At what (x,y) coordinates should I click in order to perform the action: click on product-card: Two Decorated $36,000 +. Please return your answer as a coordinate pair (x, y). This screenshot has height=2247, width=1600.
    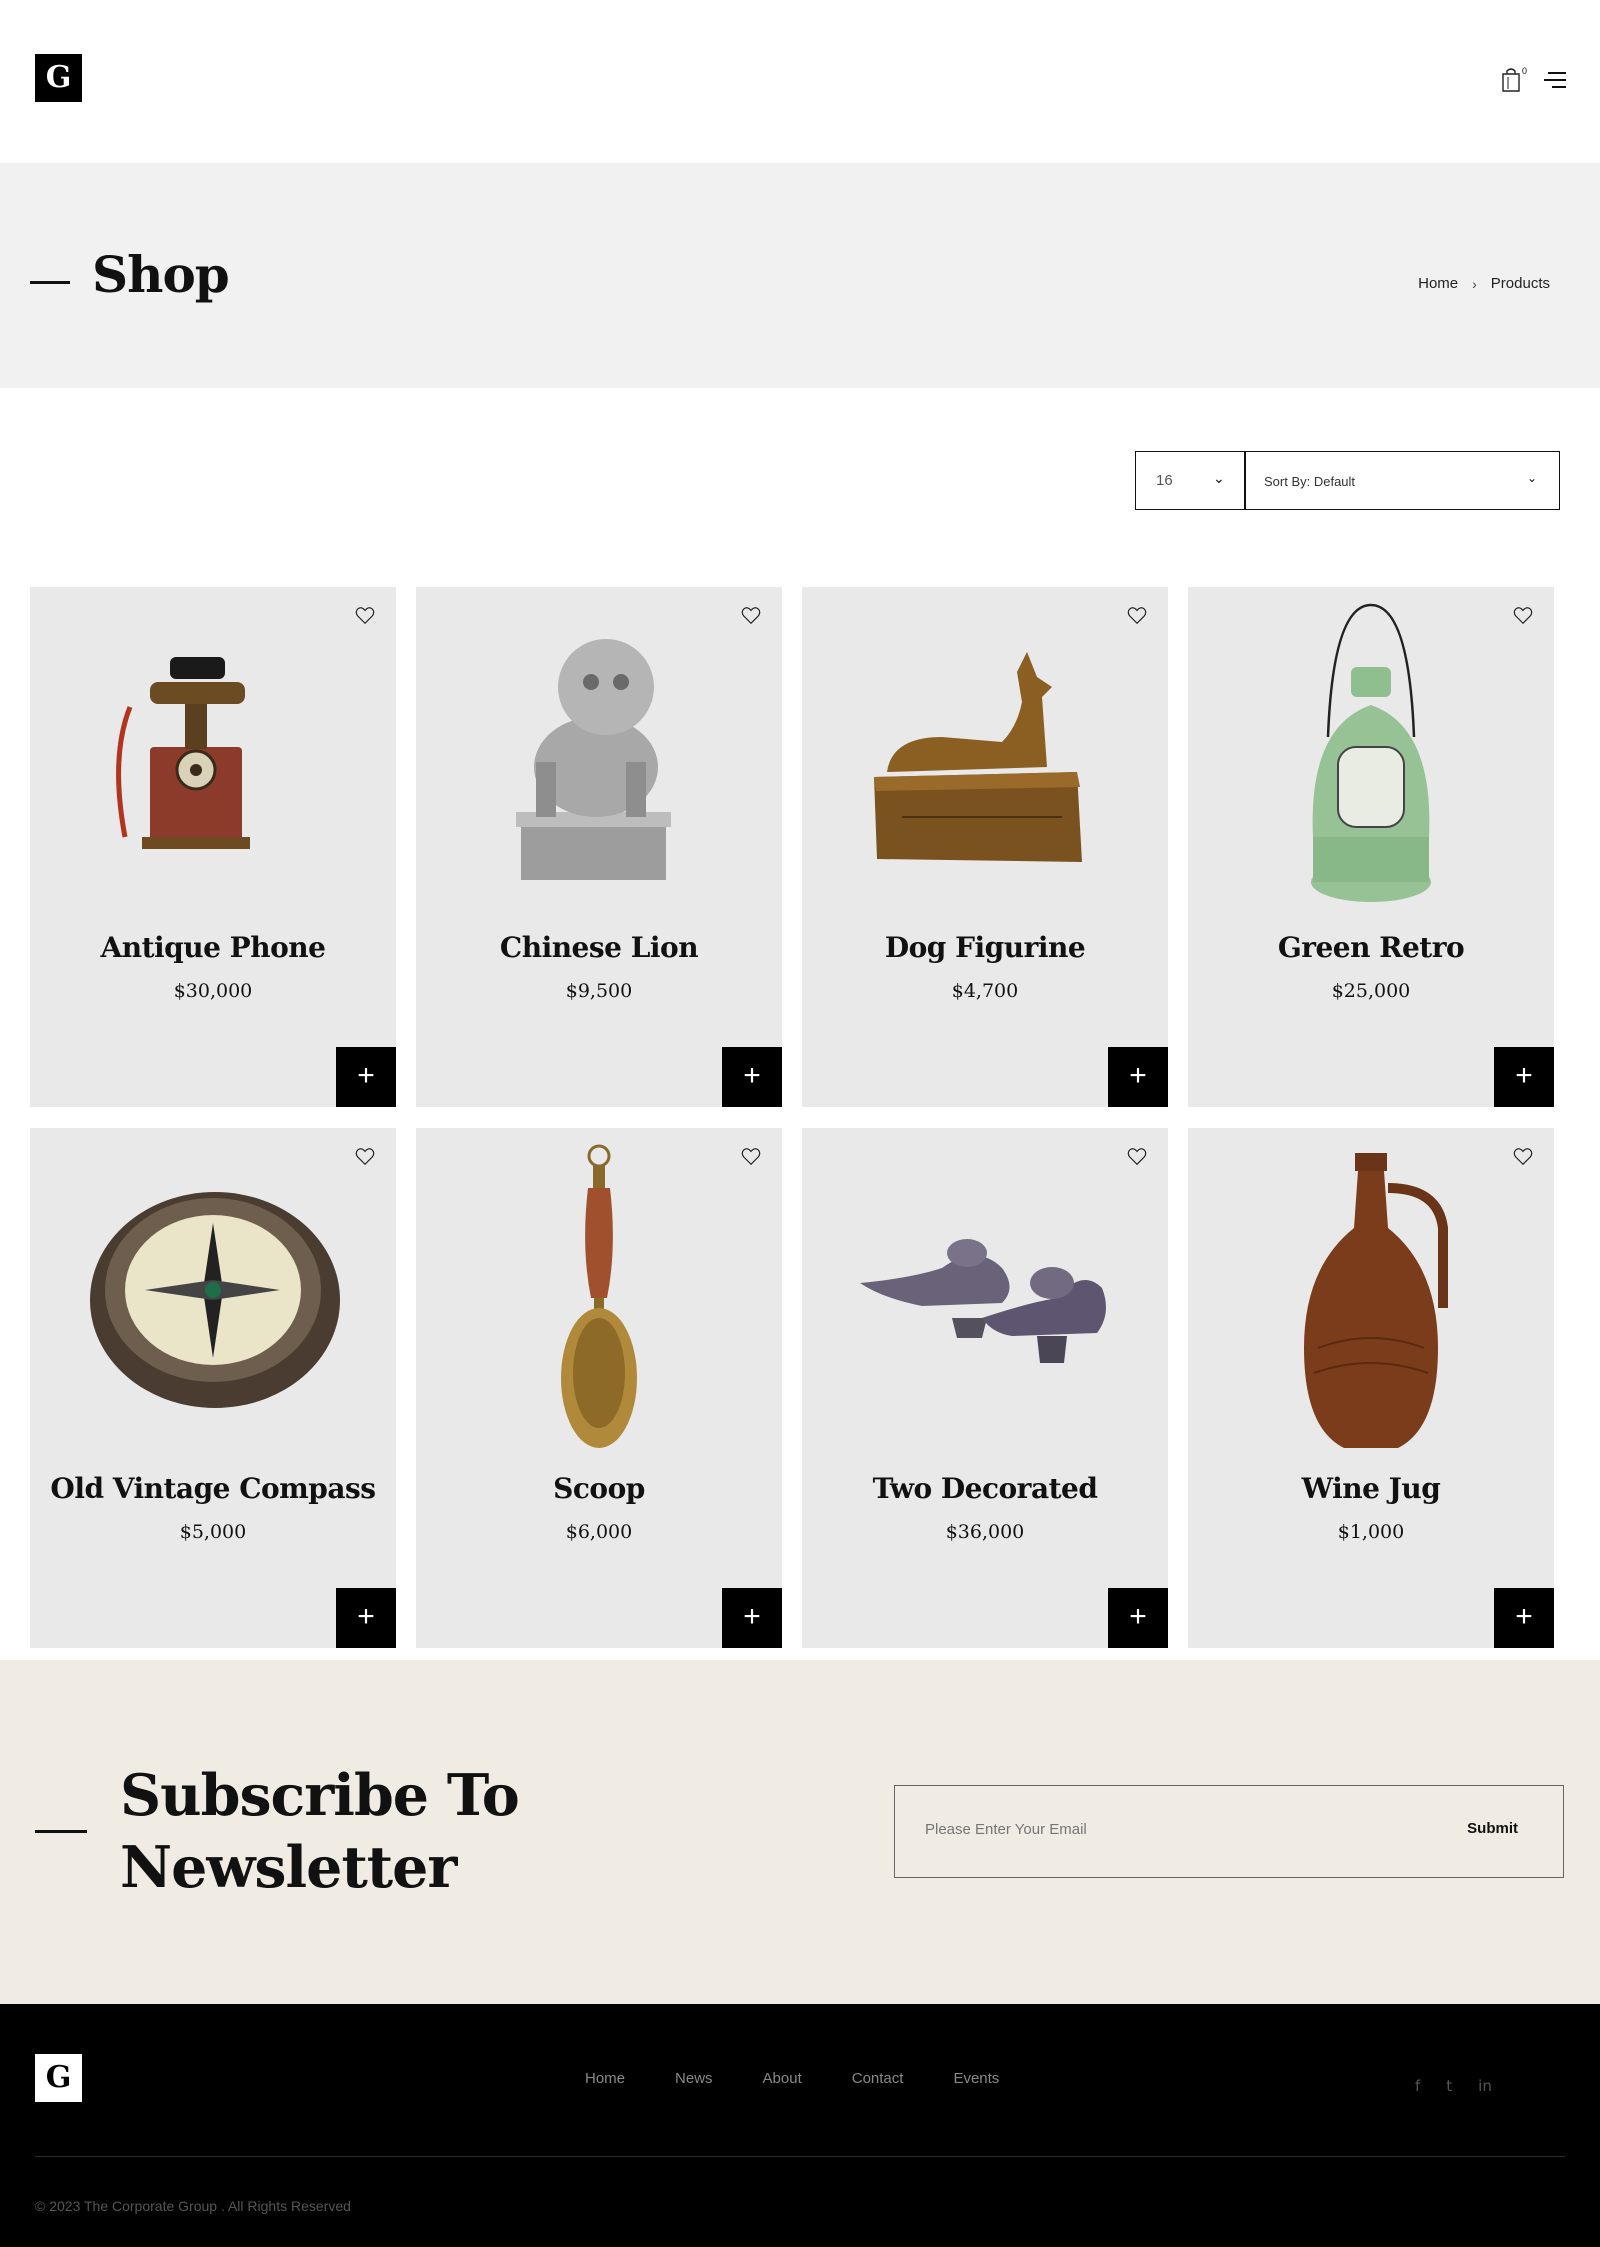
    Looking at the image, I should click on (985, 1388).